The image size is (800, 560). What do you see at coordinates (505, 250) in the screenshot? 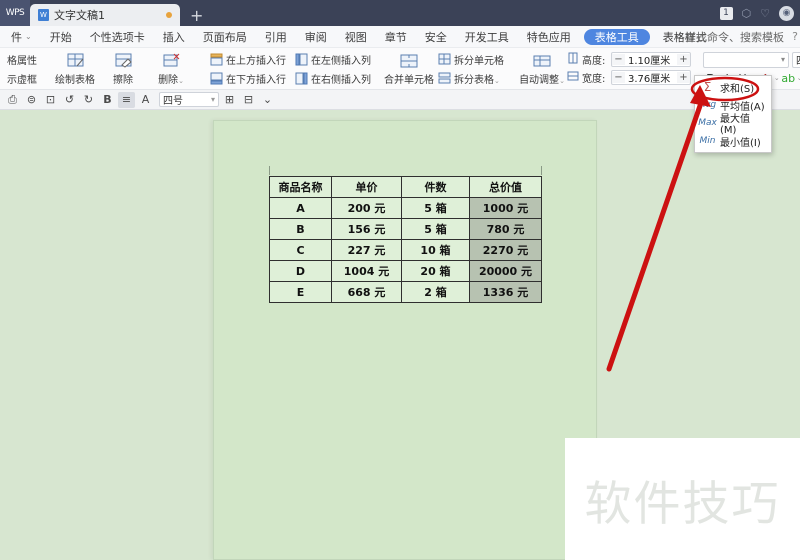
I see `table-cell-selected: 2270 元` at bounding box center [505, 250].